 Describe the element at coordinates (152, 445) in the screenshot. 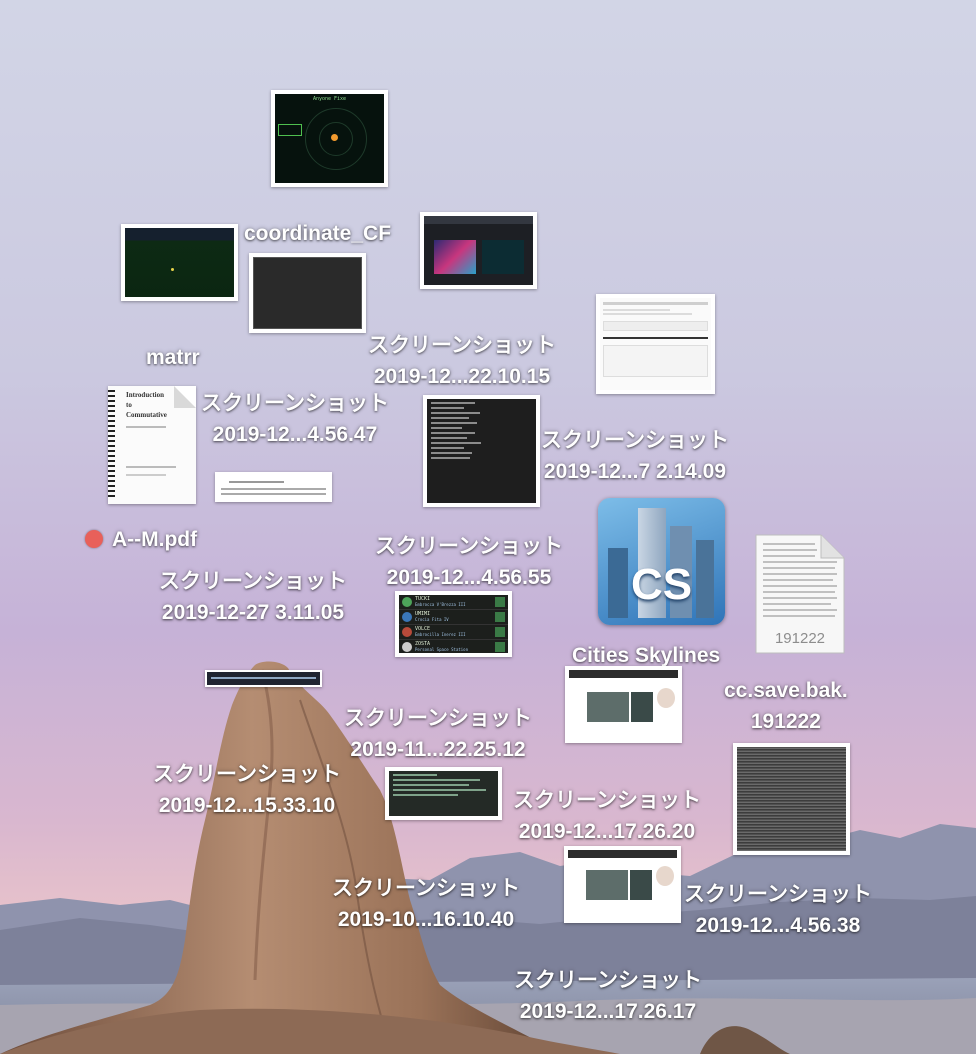

I see `pdf-document-icon: Introduction to Commutative` at that location.